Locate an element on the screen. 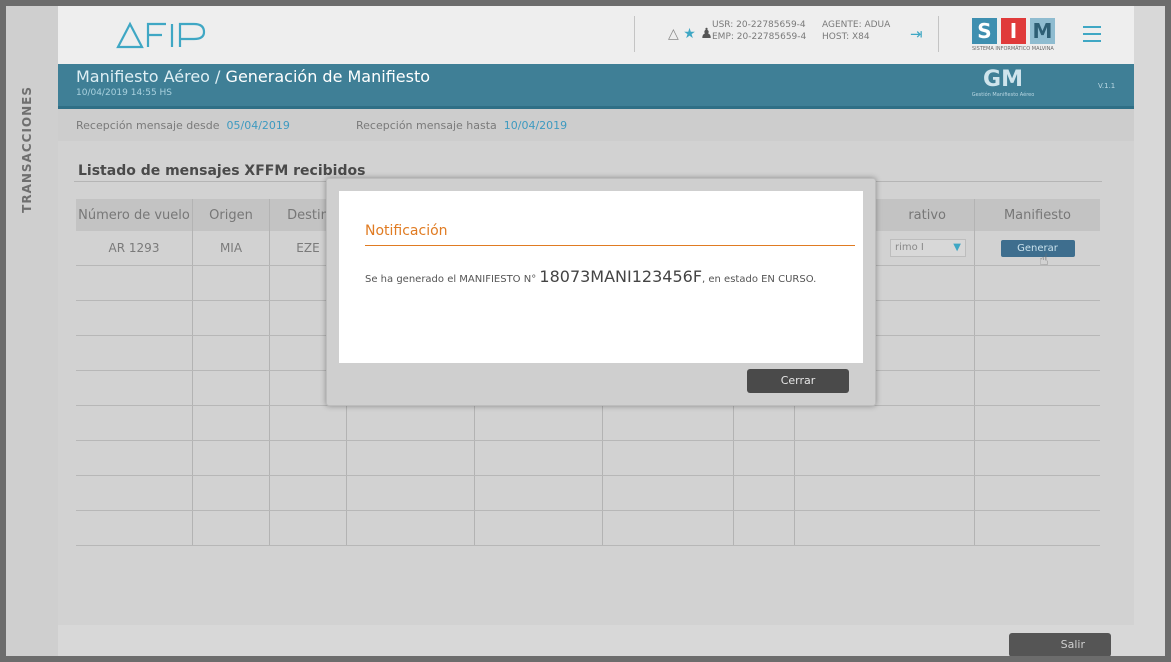  sim-logo: S I M SISTEMA INFORMÁTICO MALVINA is located at coordinates (1015, 35).